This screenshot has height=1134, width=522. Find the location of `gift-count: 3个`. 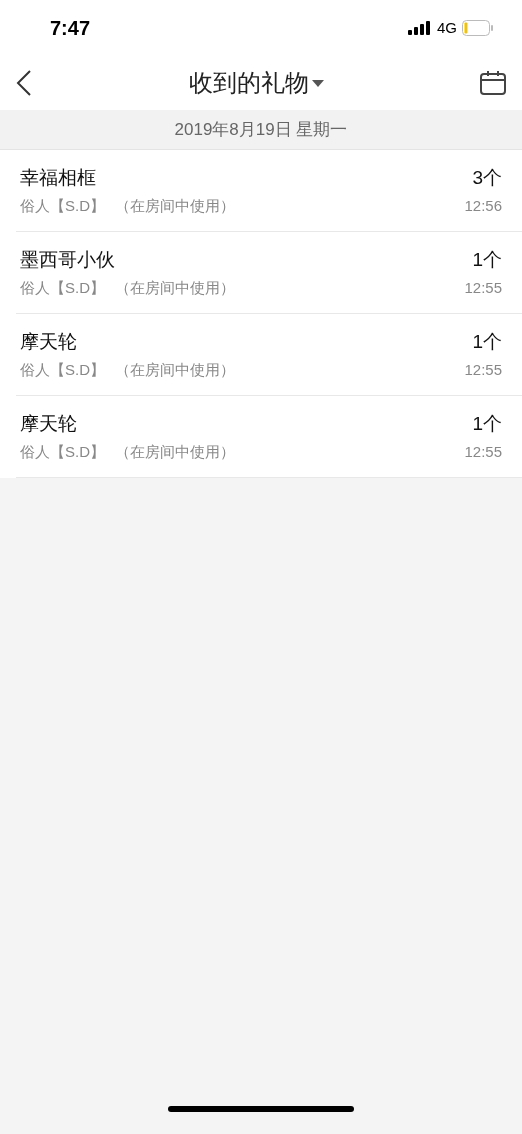

gift-count: 3个 is located at coordinates (487, 178).